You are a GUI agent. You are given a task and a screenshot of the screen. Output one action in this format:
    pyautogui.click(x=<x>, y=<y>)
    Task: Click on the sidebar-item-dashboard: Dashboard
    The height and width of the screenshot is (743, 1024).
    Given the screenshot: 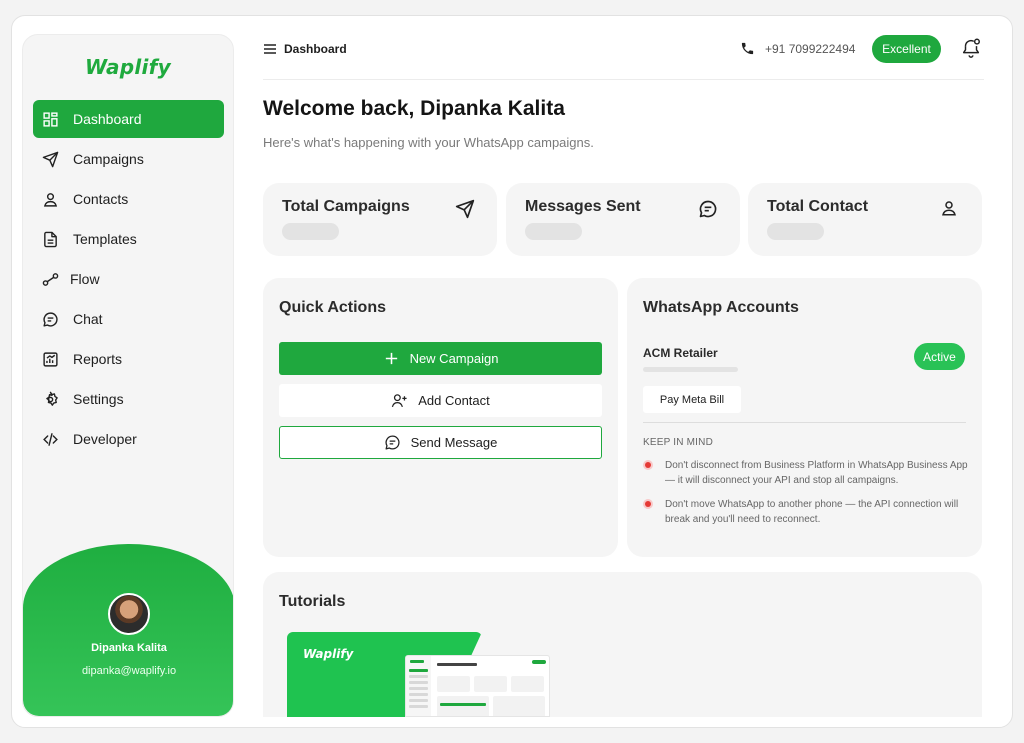 What is the action you would take?
    pyautogui.click(x=128, y=119)
    